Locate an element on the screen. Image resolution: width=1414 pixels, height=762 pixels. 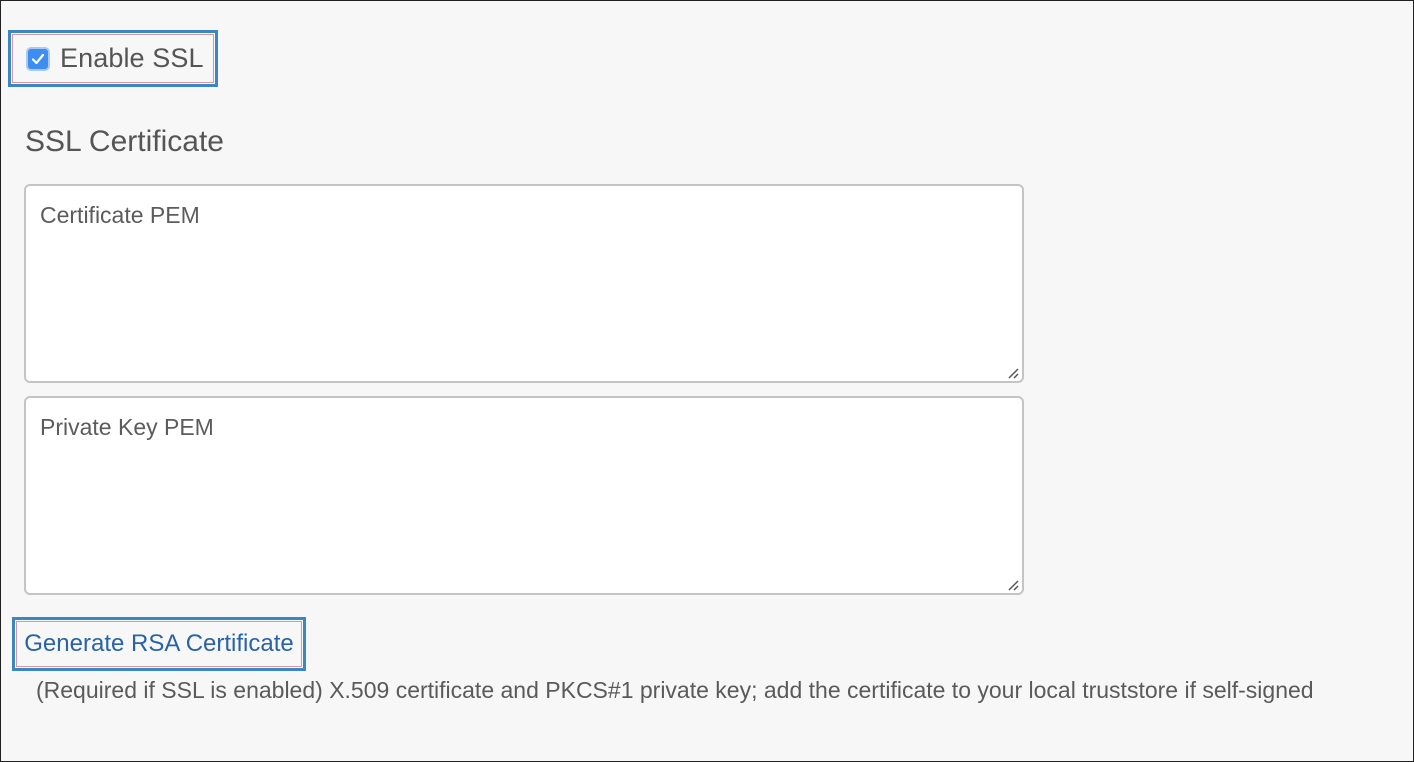
enable-ssl-label: Enable SSL is located at coordinates (132, 58).